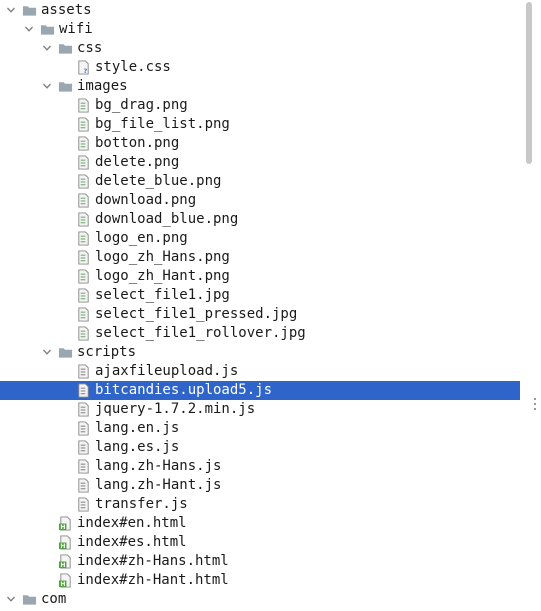 The height and width of the screenshot is (611, 541). What do you see at coordinates (536, 408) in the screenshot?
I see `resize-grip-icon` at bounding box center [536, 408].